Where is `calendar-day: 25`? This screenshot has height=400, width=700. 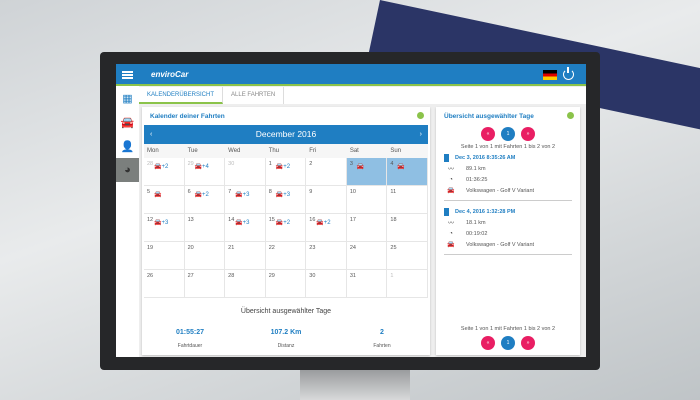 calendar-day: 25 is located at coordinates (407, 256).